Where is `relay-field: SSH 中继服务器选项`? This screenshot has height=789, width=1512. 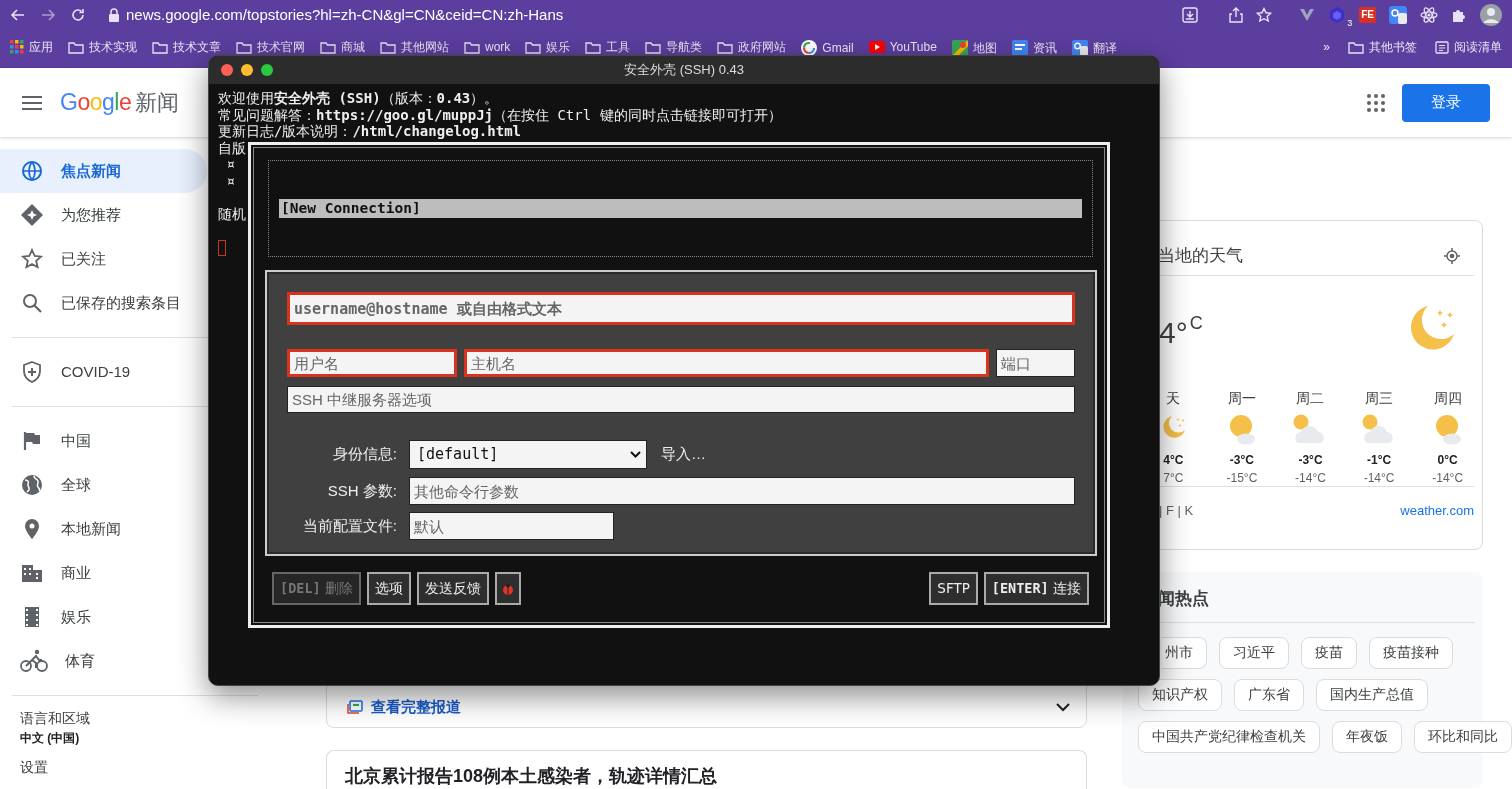 relay-field: SSH 中继服务器选项 is located at coordinates (681, 399).